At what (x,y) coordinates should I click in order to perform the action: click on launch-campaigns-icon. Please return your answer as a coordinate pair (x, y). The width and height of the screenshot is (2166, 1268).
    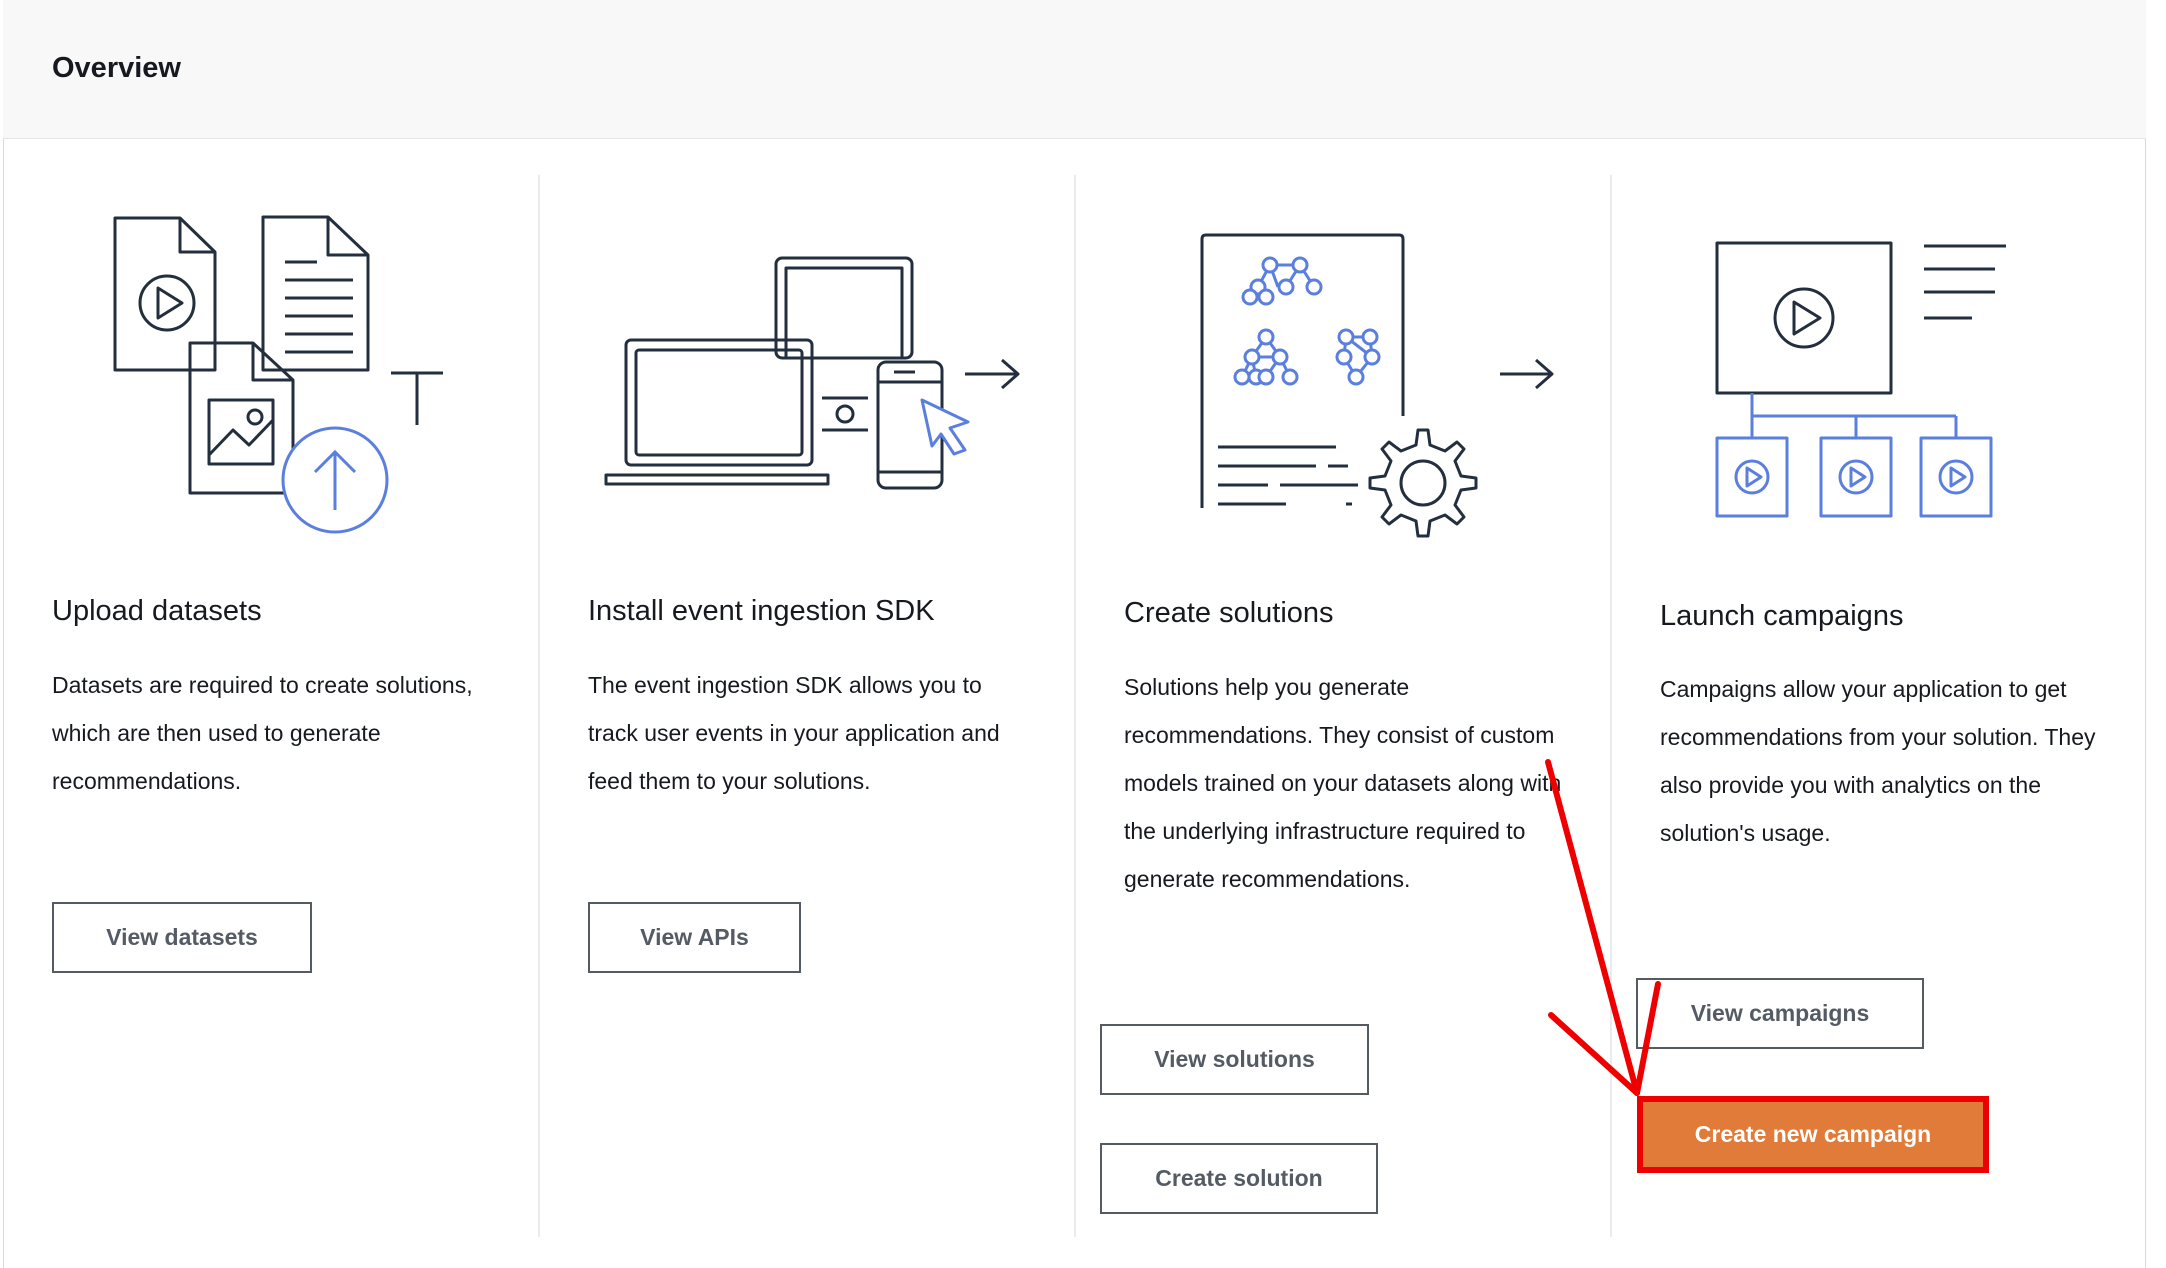
    Looking at the image, I should click on (1860, 379).